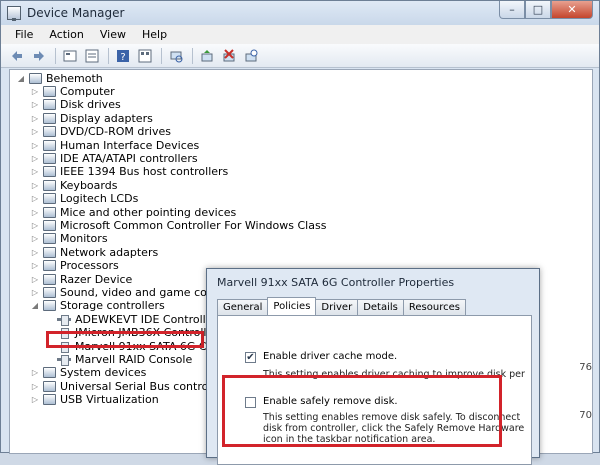 The image size is (600, 465). I want to click on window-title: Device Manager, so click(76, 13).